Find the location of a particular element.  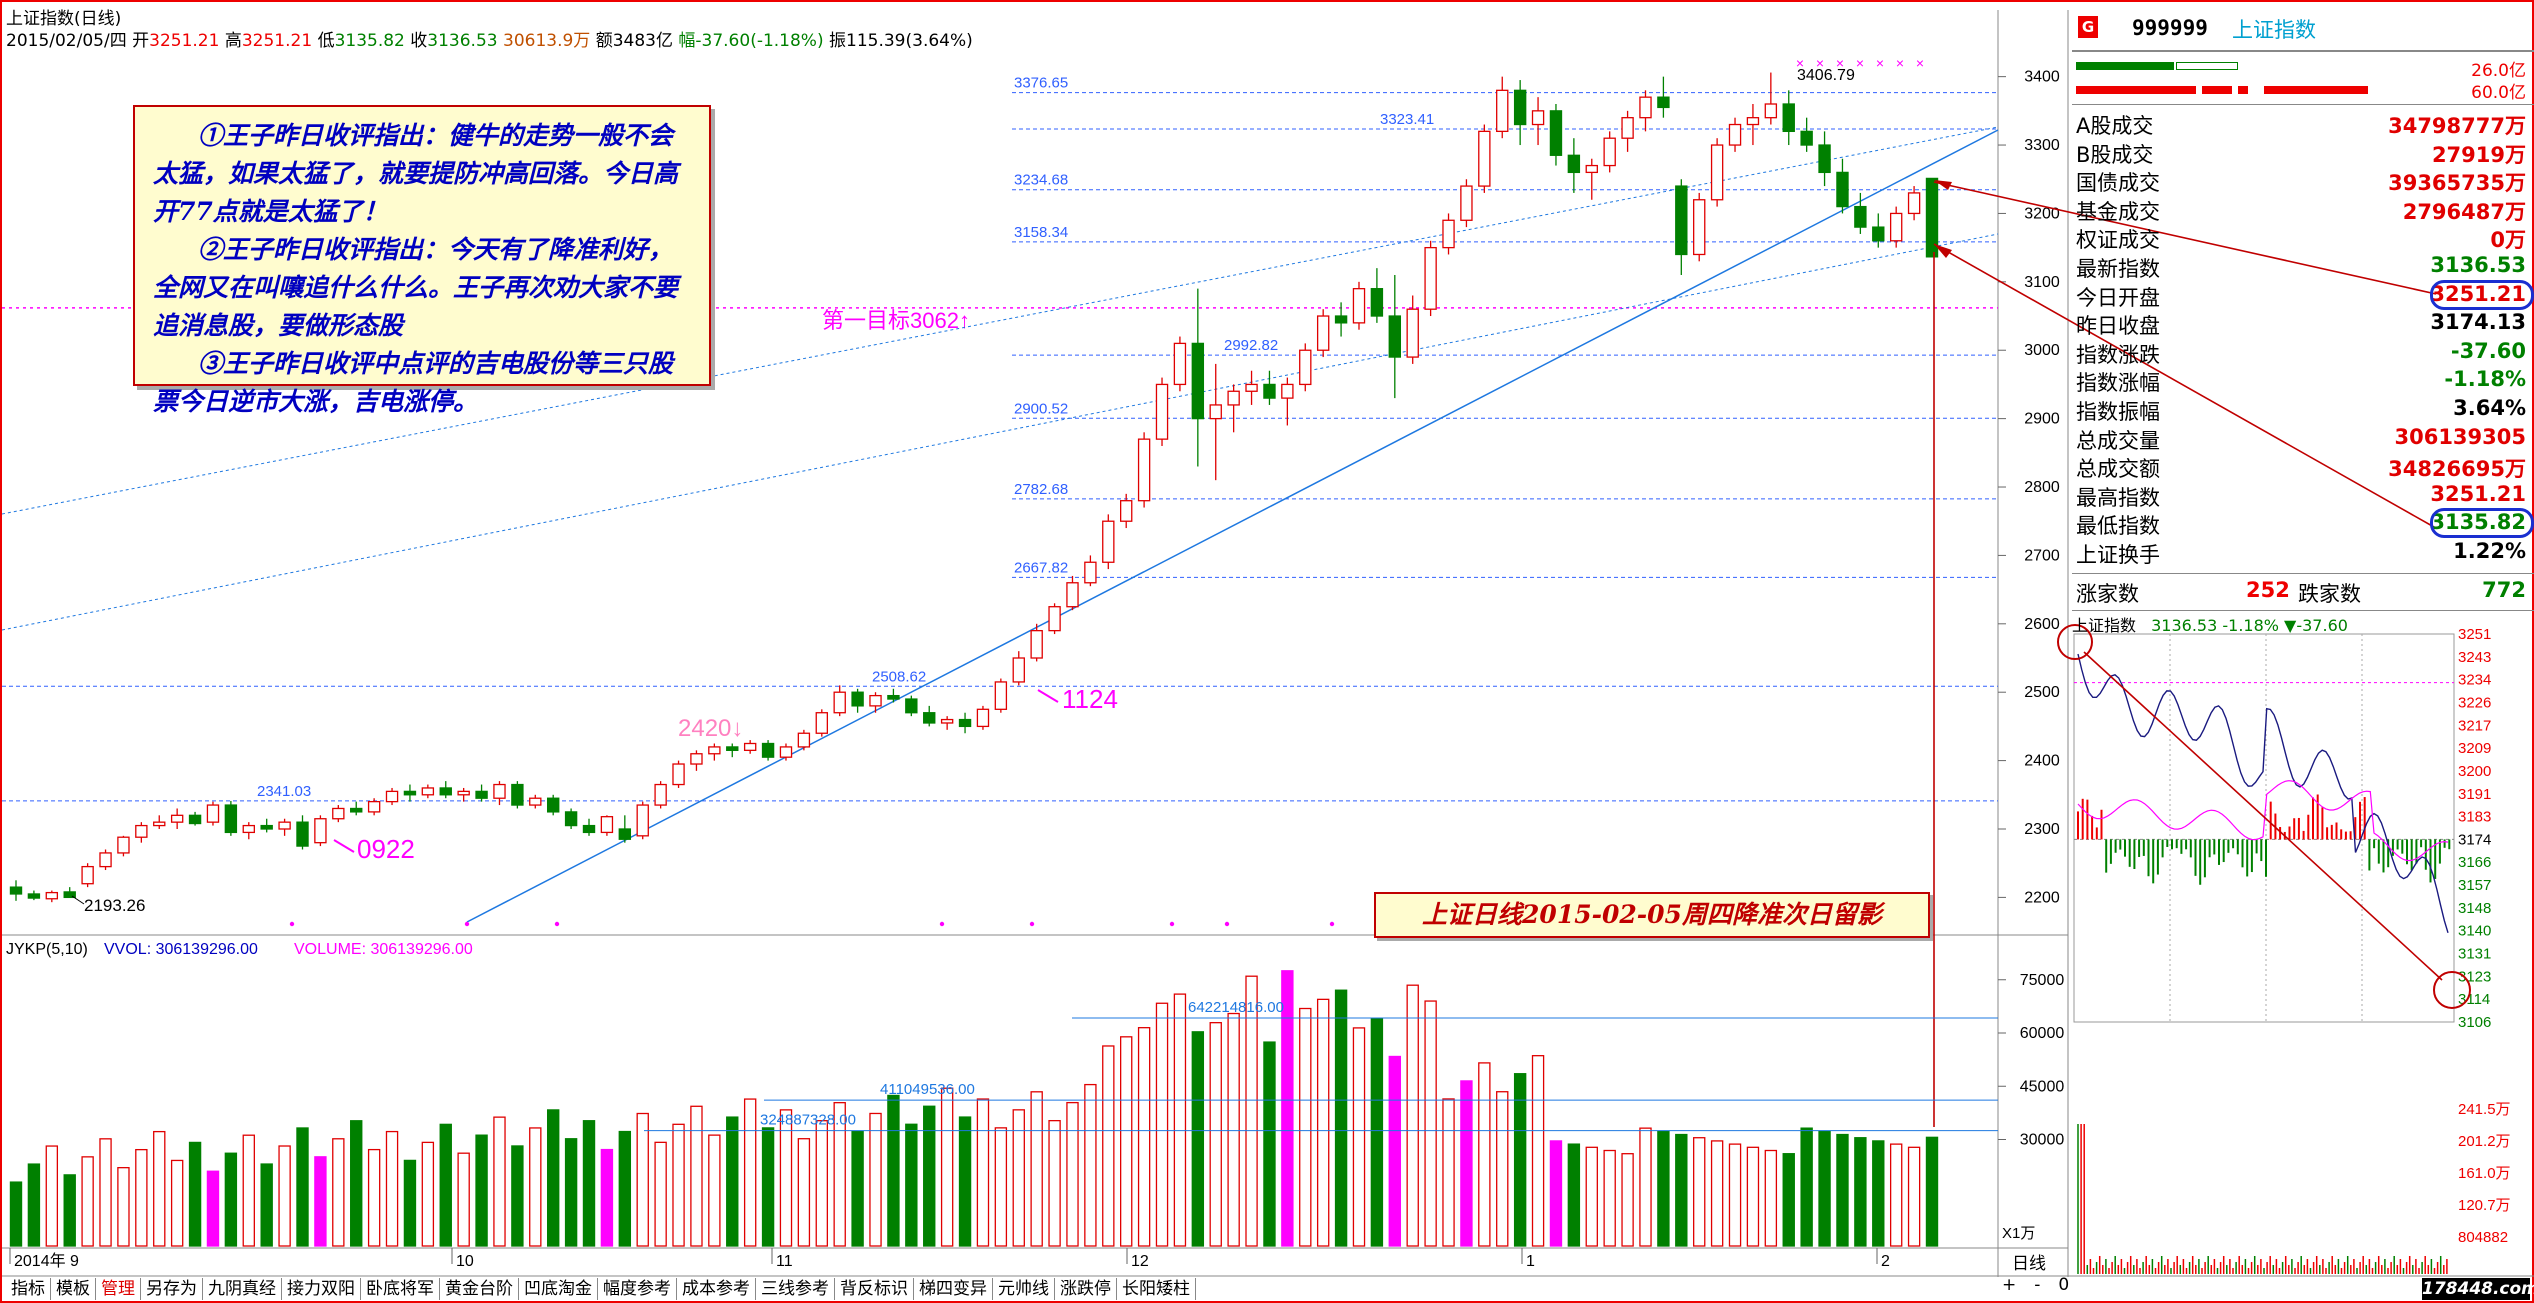

quote-row-label: 指数涨跌 is located at coordinates (2118, 354).